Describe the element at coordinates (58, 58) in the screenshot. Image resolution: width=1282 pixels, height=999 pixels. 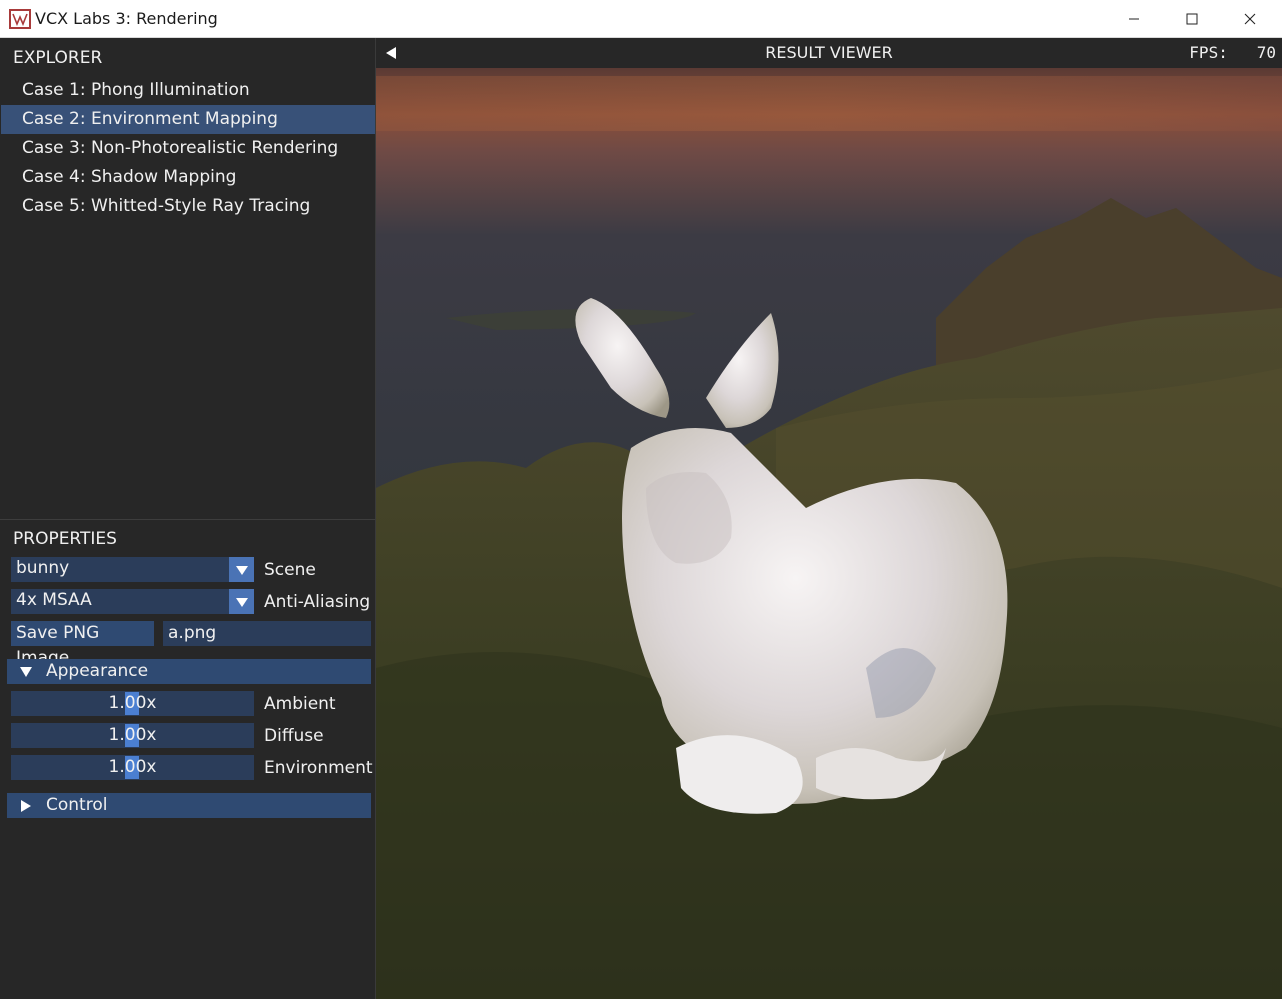
I see `explorer-title: EXPLORER` at that location.